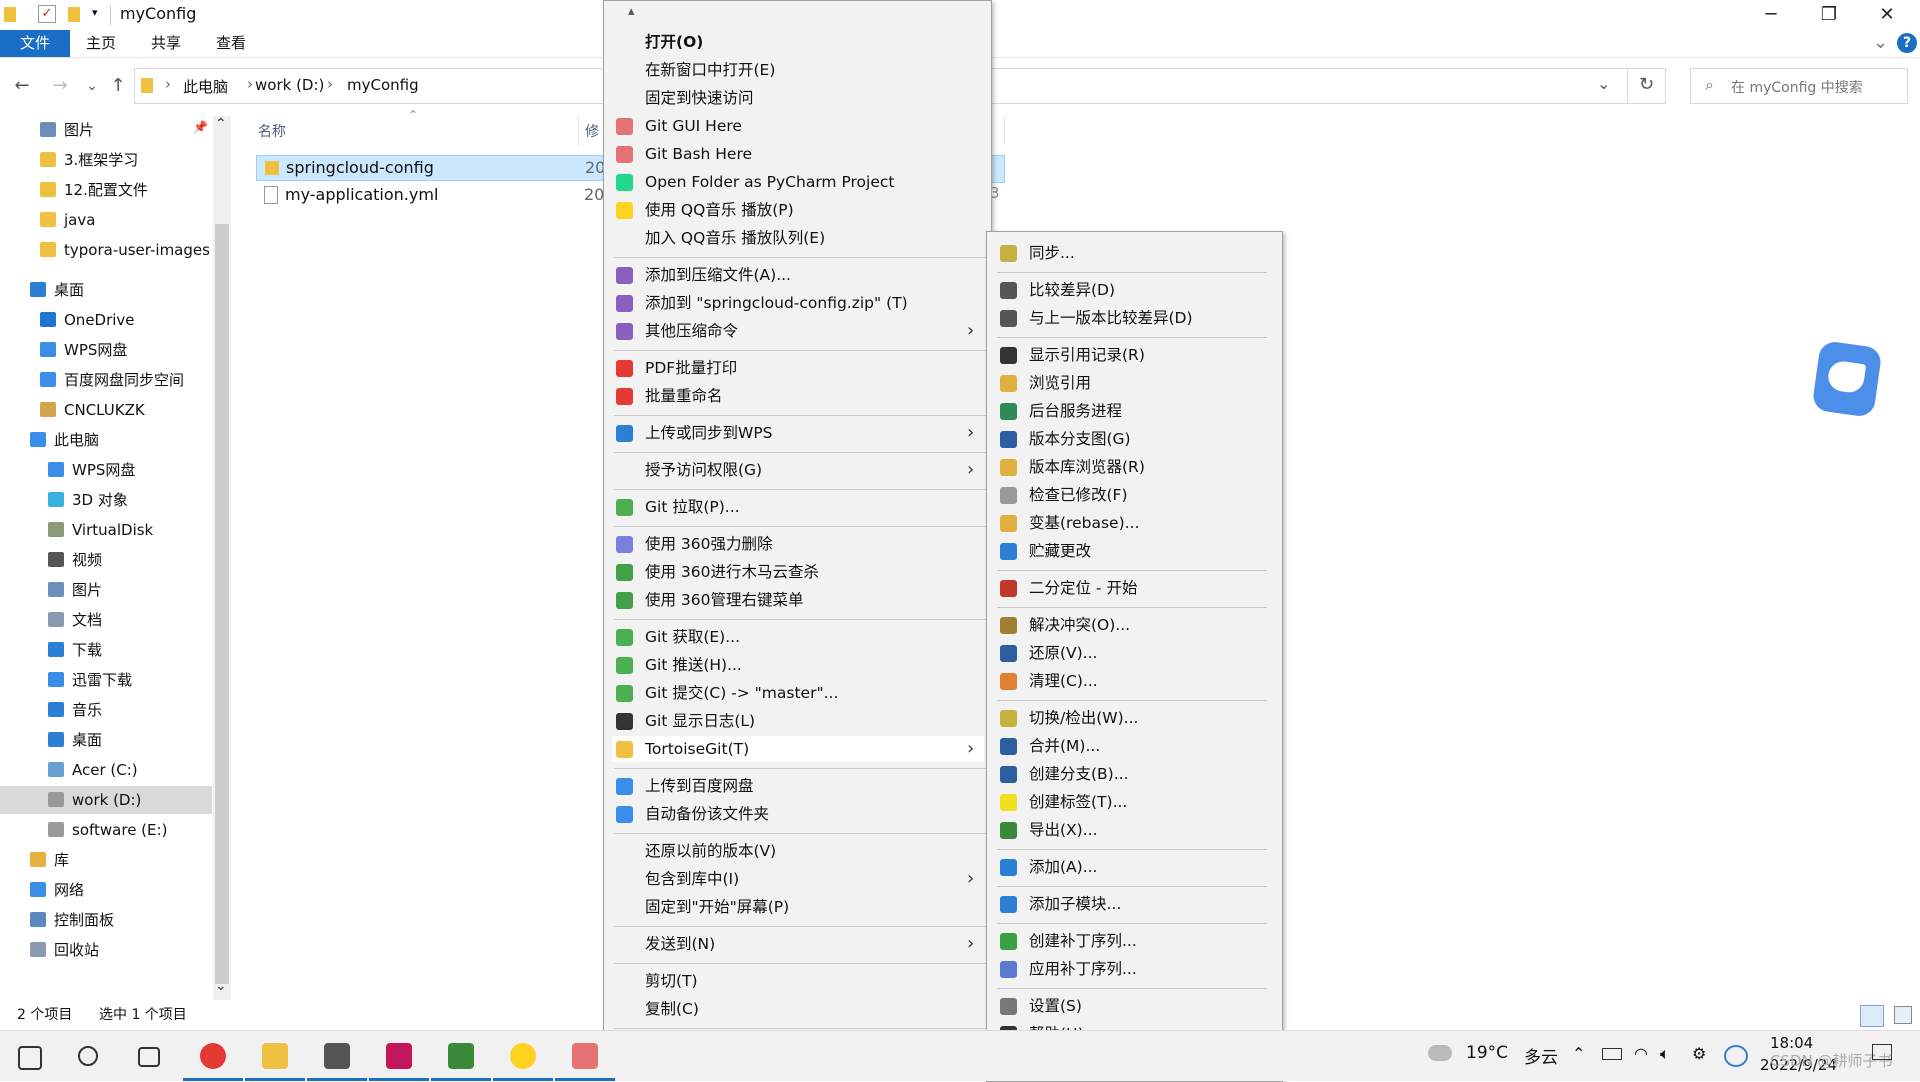 The width and height of the screenshot is (1920, 1082). I want to click on nav-item: 网络, so click(106, 890).